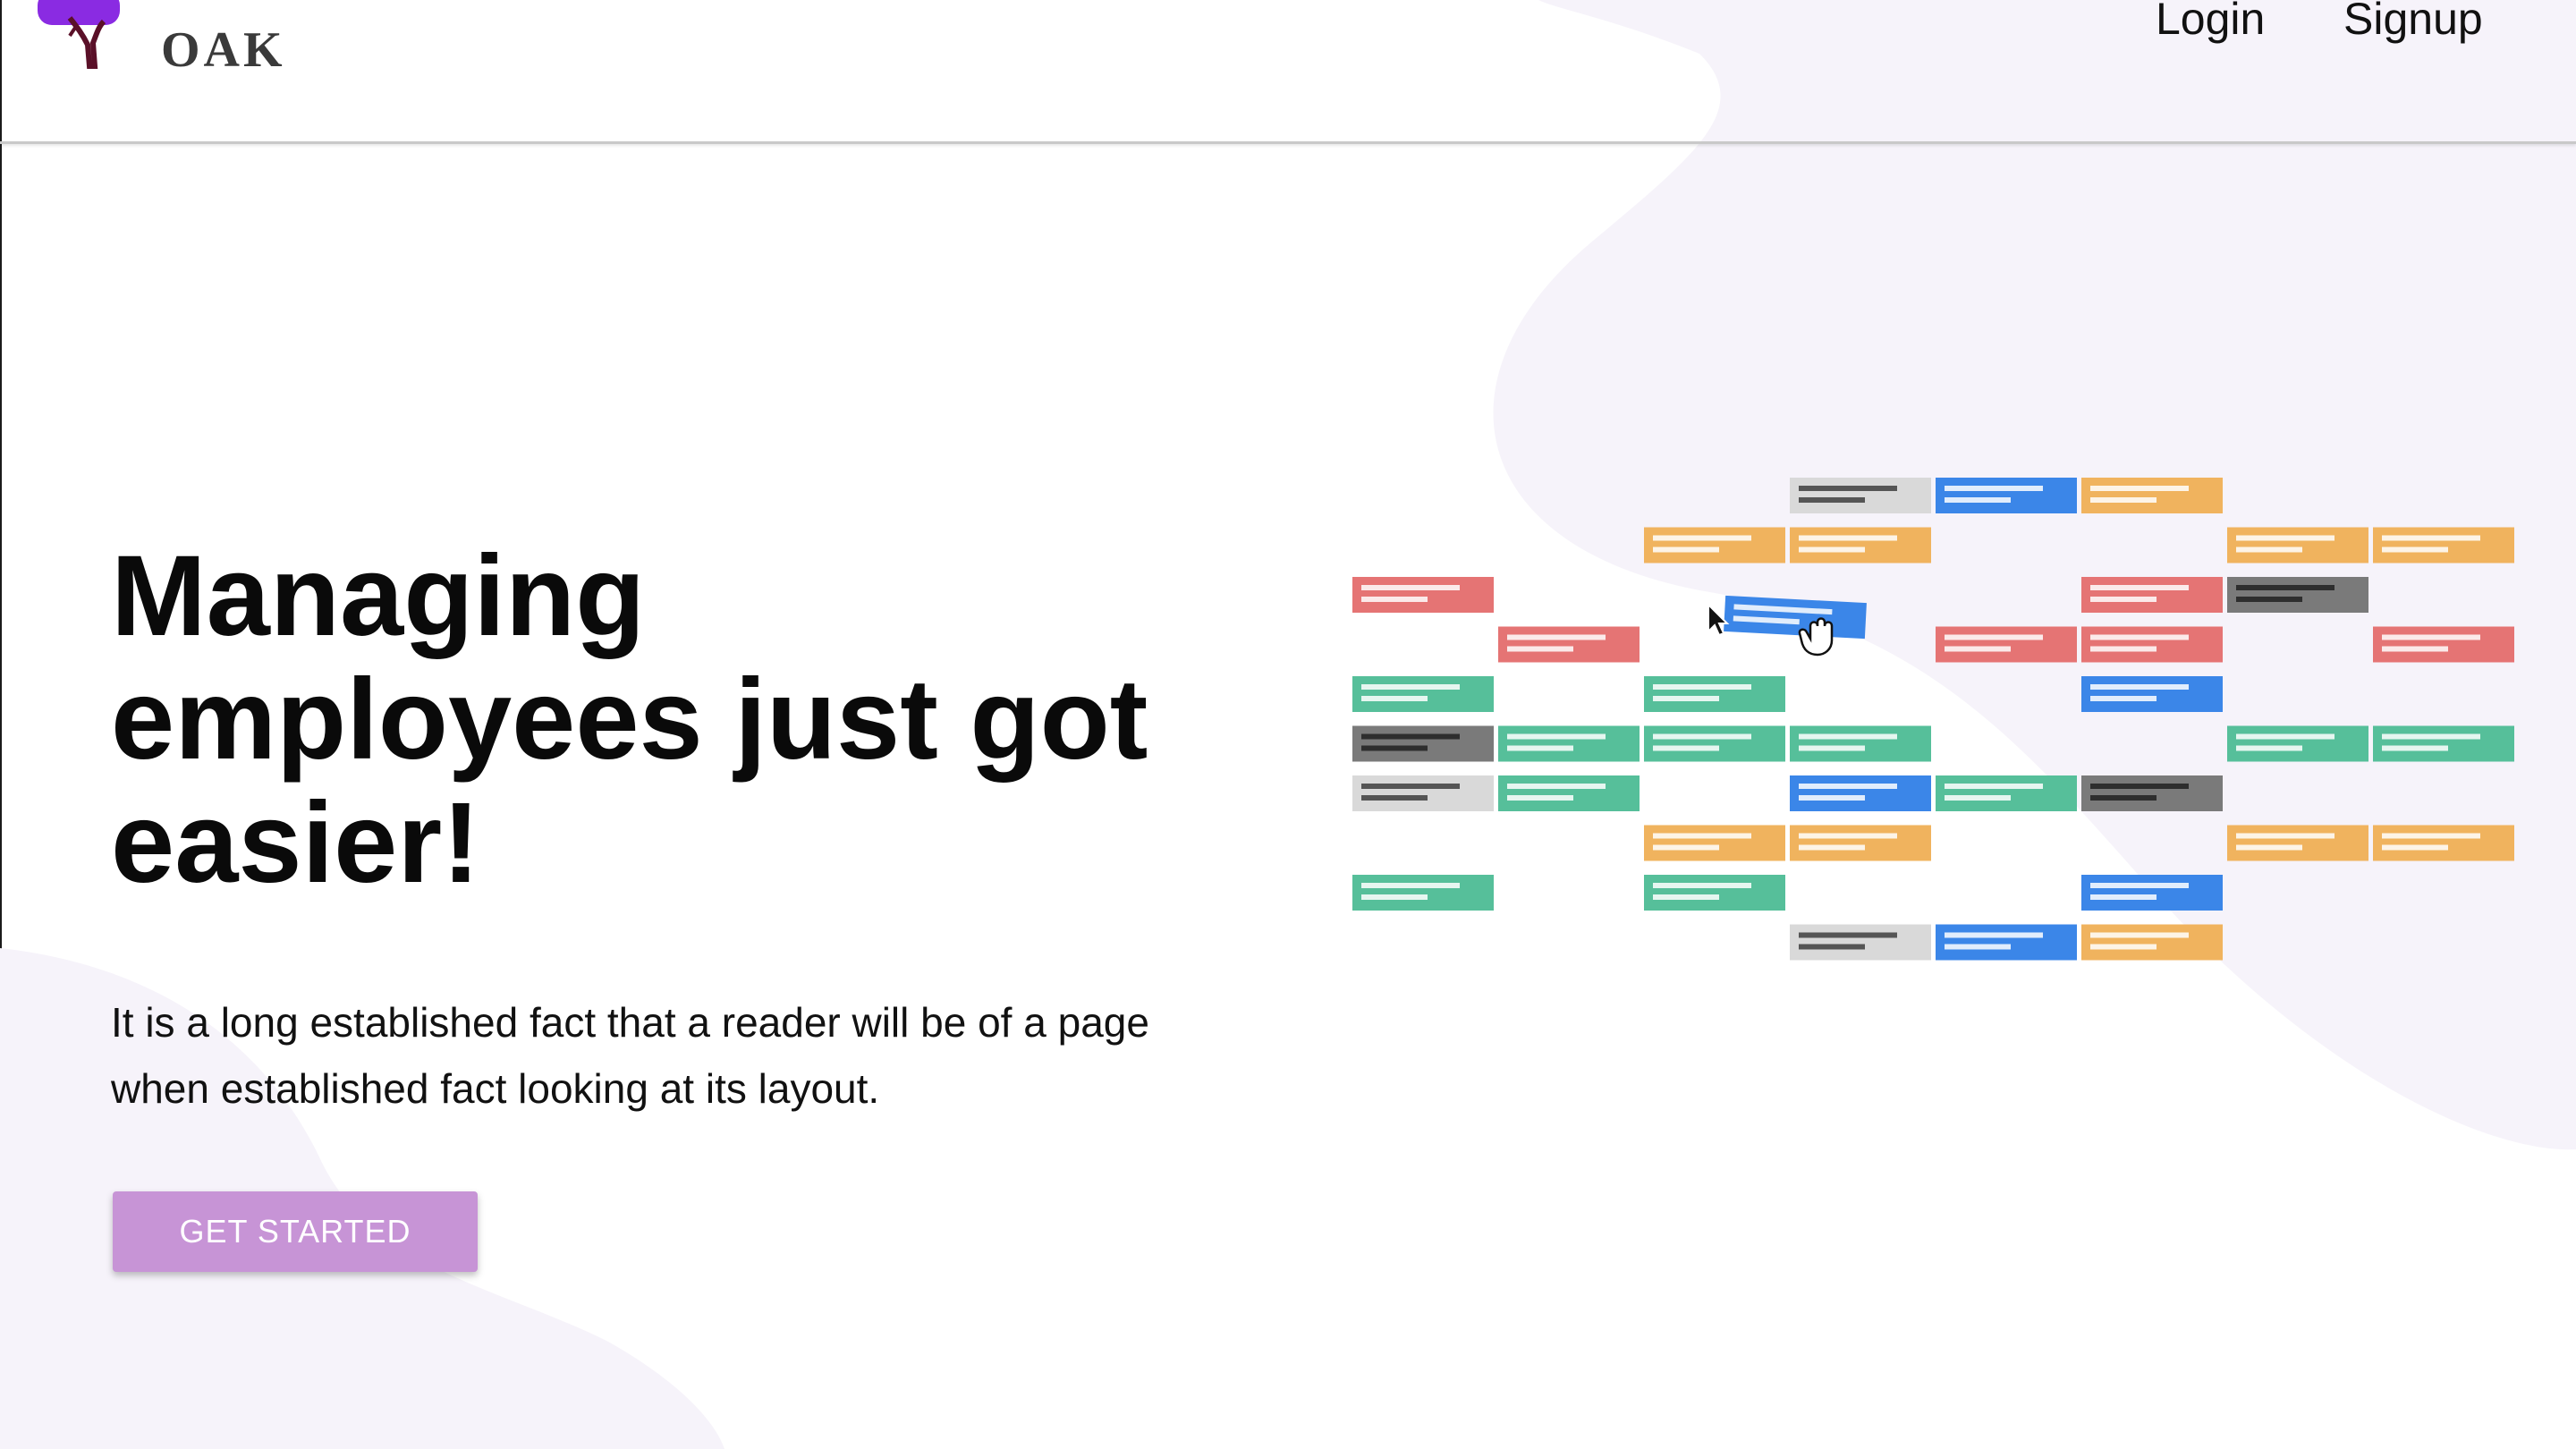 The width and height of the screenshot is (2576, 1449). I want to click on dragged-schedule-card, so click(1795, 617).